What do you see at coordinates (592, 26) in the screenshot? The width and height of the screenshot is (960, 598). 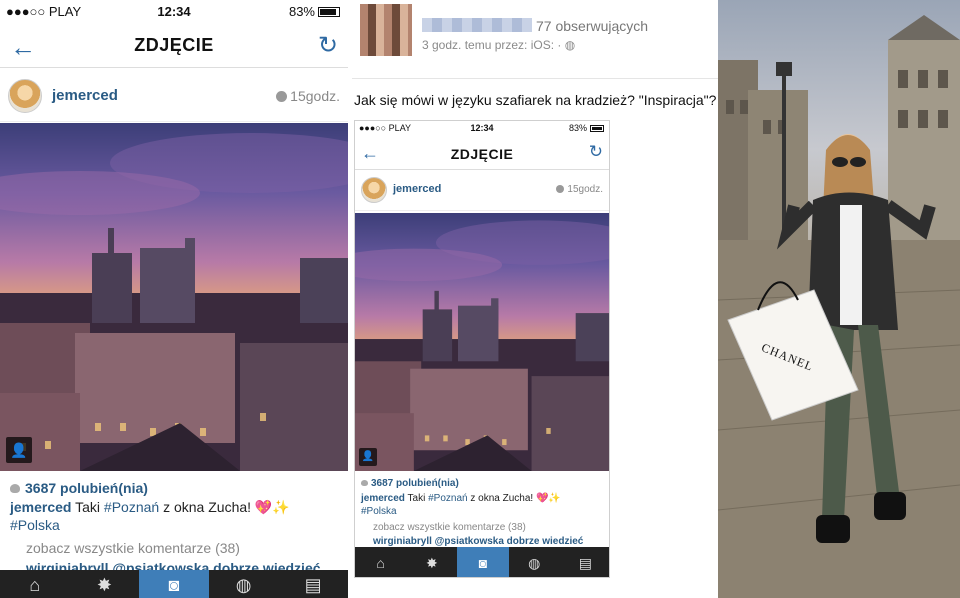 I see `followers-count: 77 obserwujących` at bounding box center [592, 26].